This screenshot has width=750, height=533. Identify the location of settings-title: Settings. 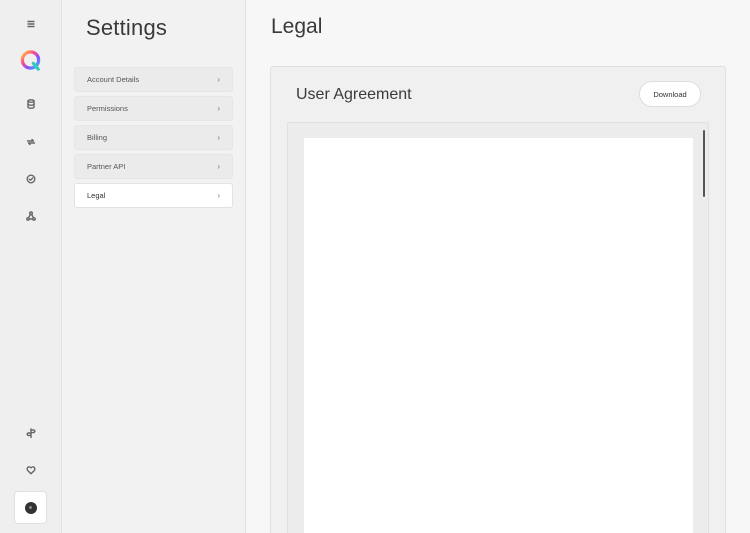
(127, 27).